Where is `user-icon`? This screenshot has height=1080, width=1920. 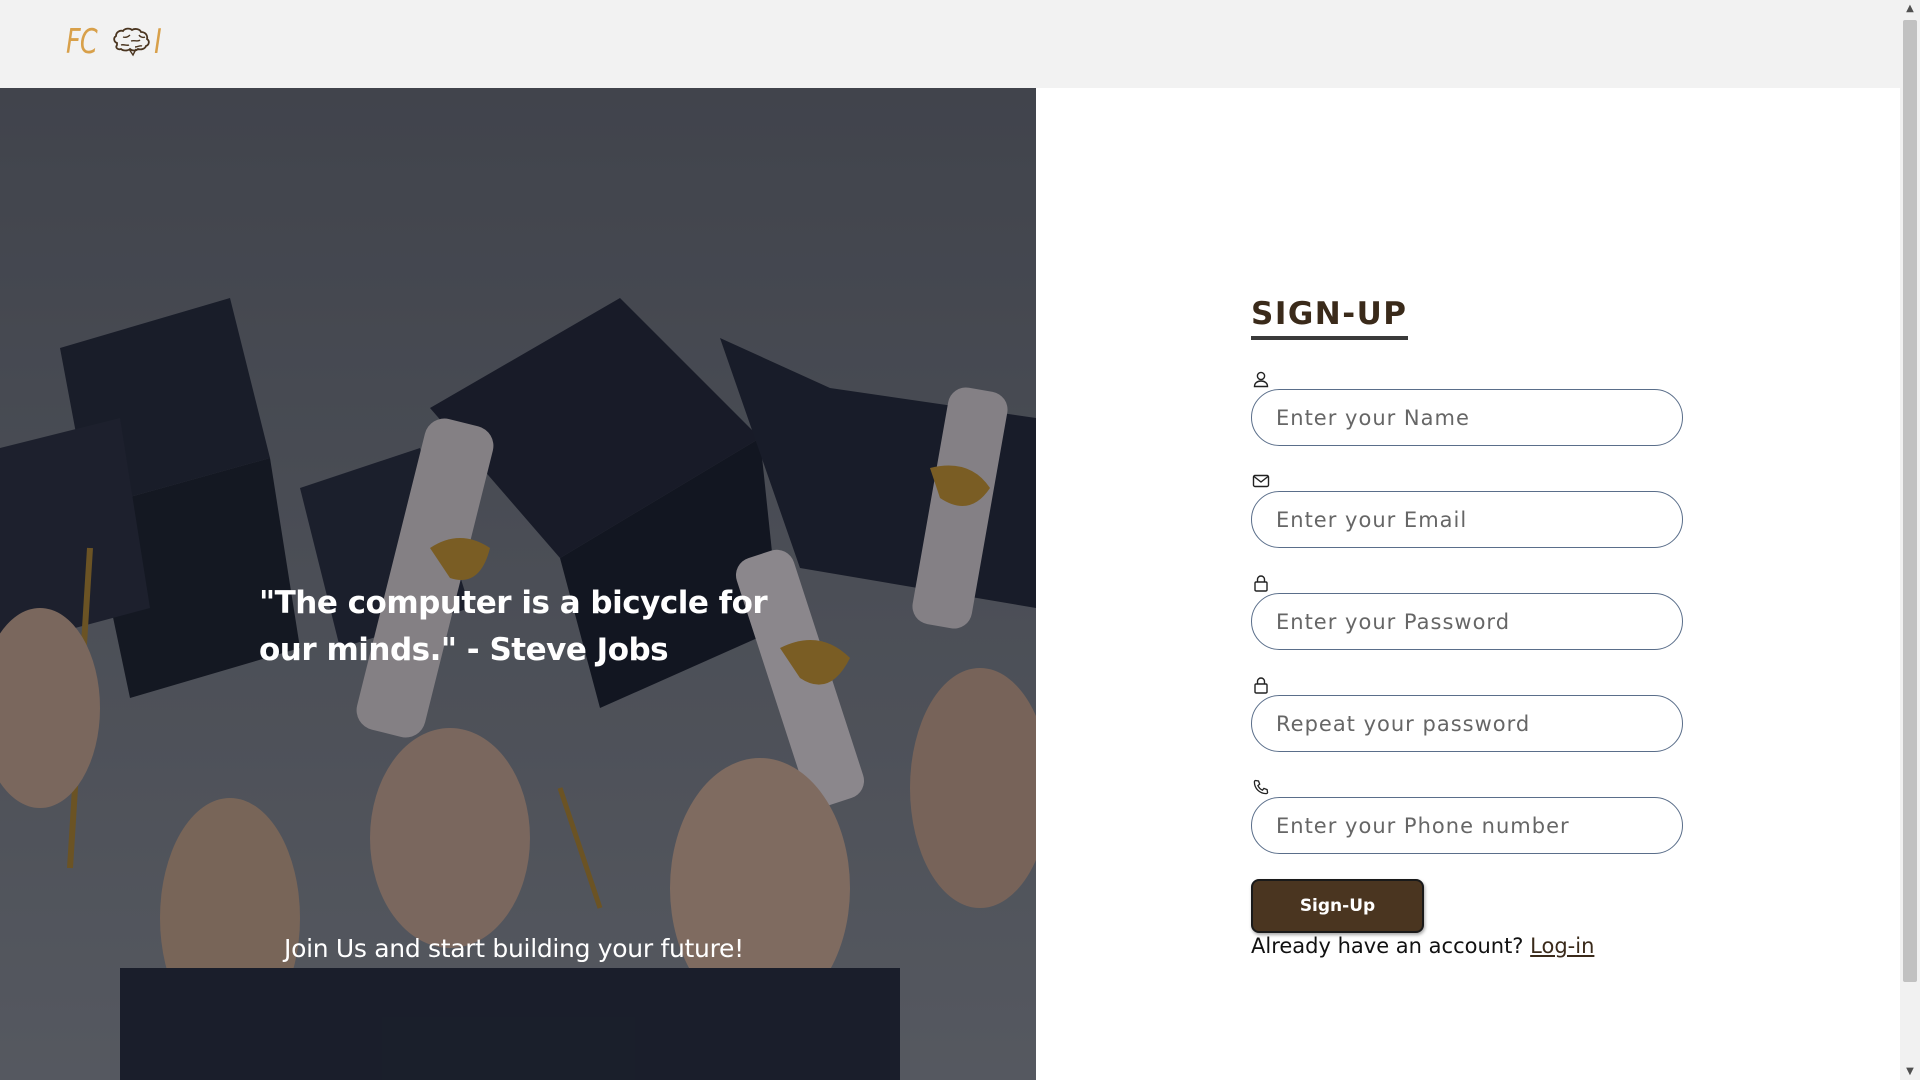 user-icon is located at coordinates (1261, 379).